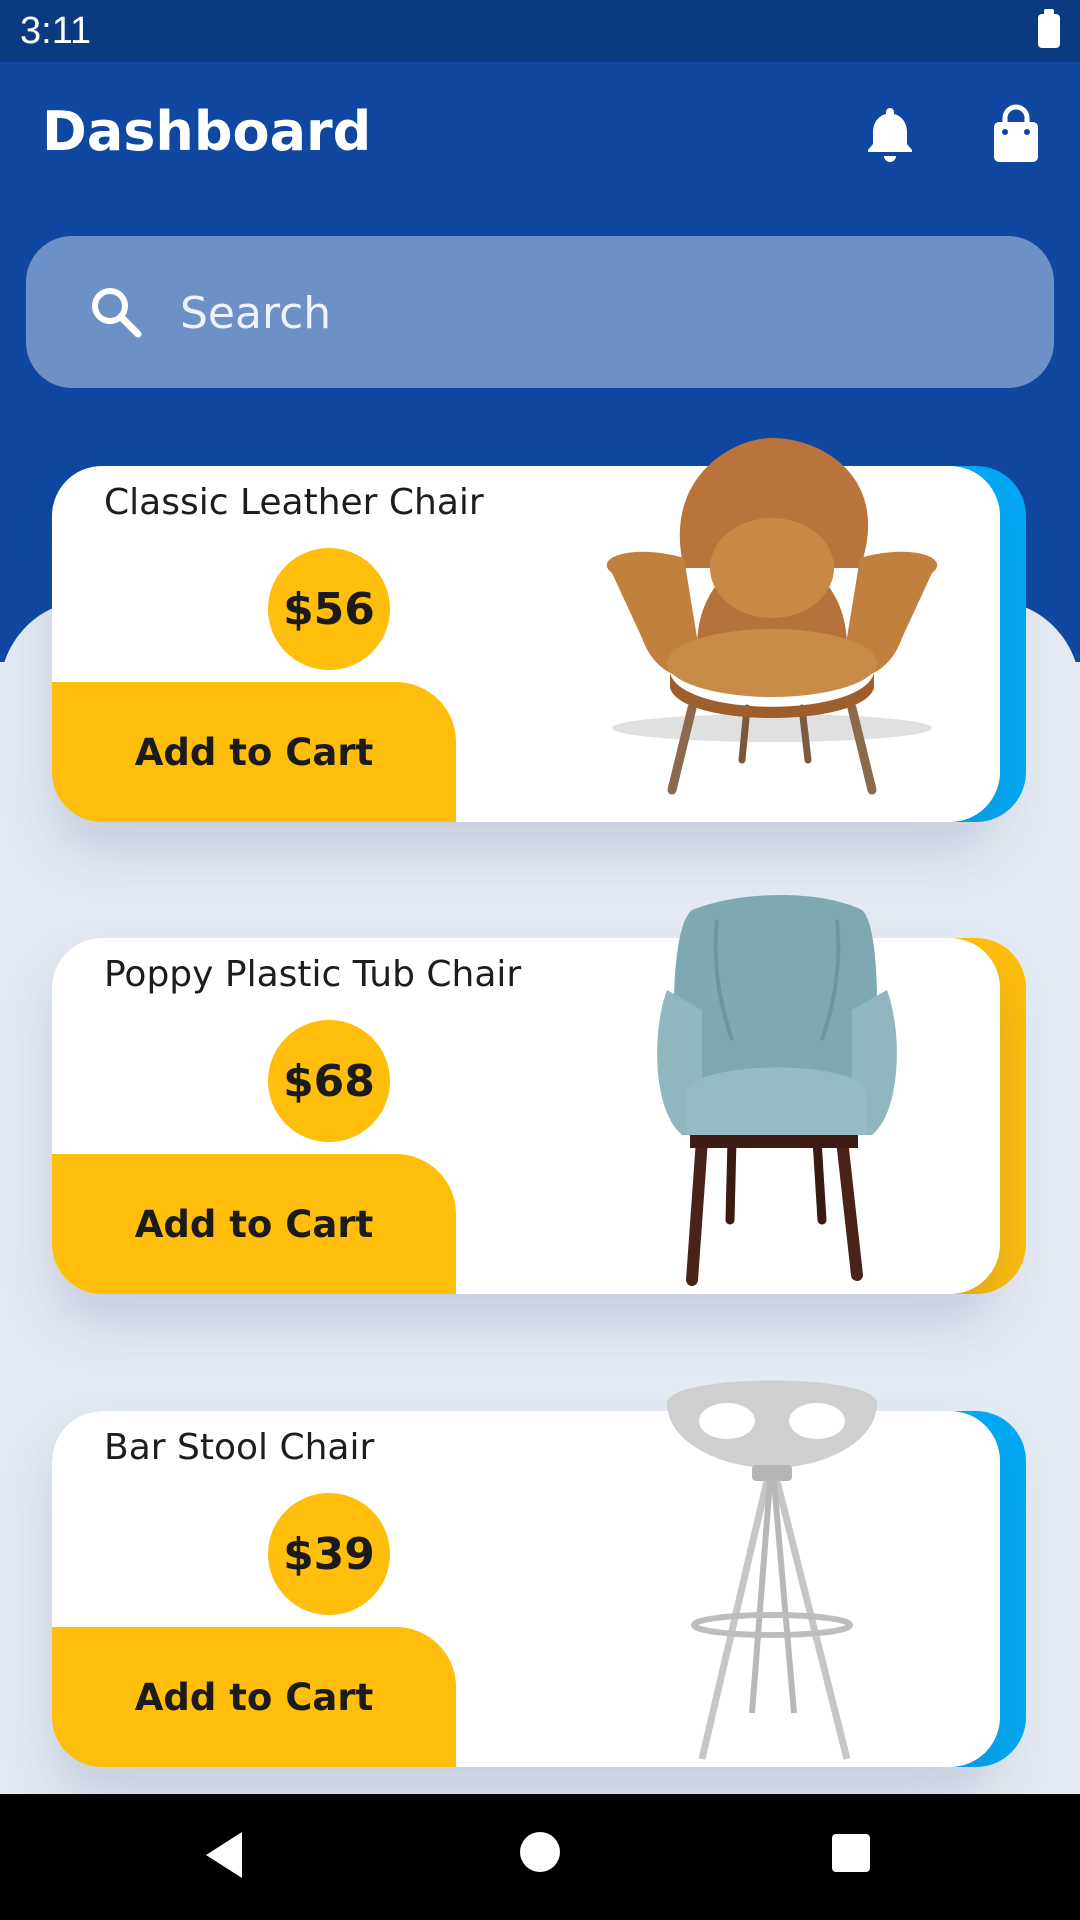  I want to click on battery-icon, so click(1049, 28).